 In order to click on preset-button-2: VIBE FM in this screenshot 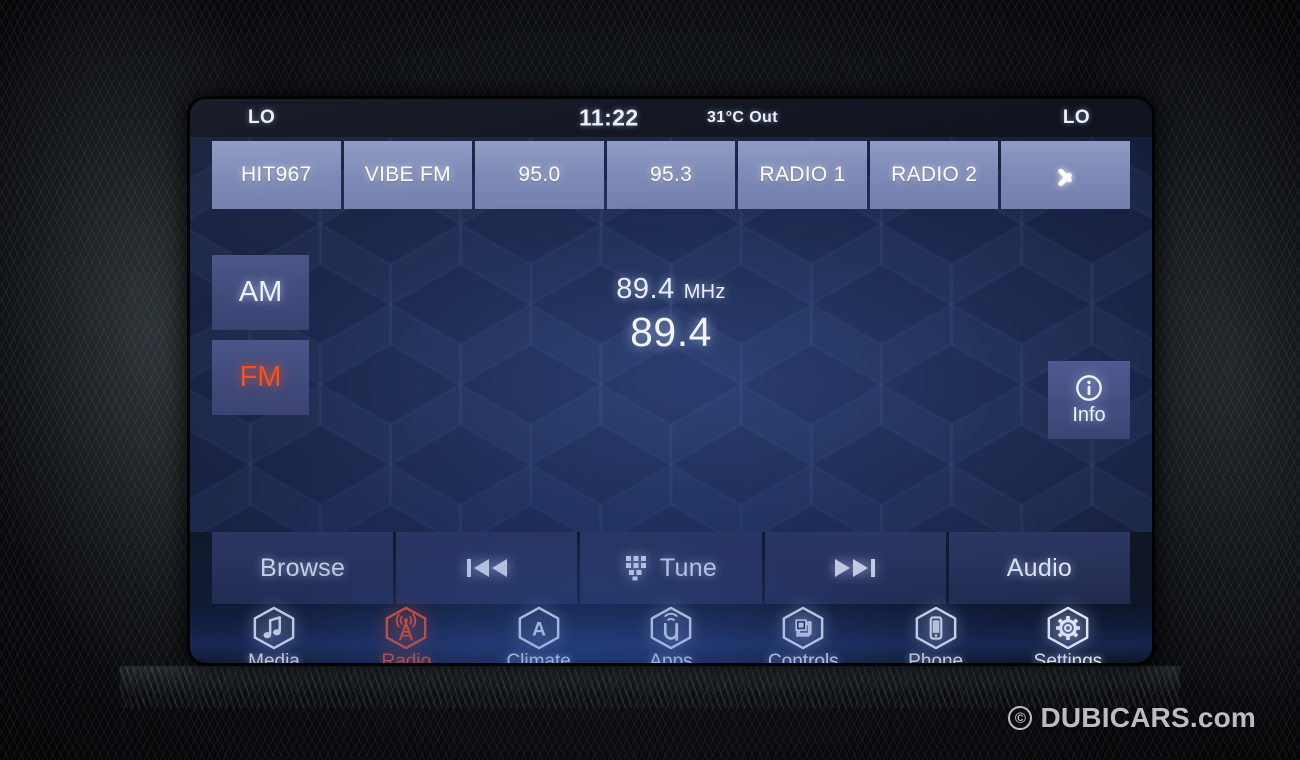, I will do `click(408, 175)`.